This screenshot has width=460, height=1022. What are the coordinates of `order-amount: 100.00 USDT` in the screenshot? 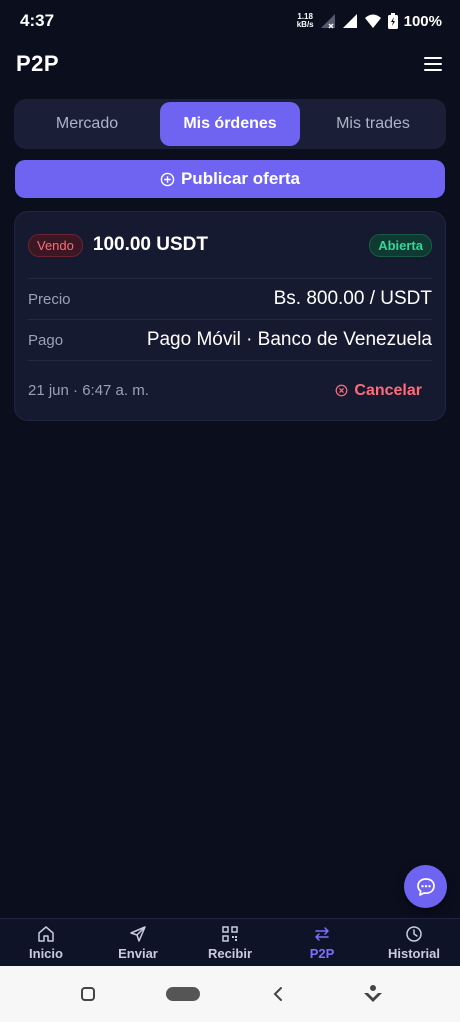 It's located at (150, 244).